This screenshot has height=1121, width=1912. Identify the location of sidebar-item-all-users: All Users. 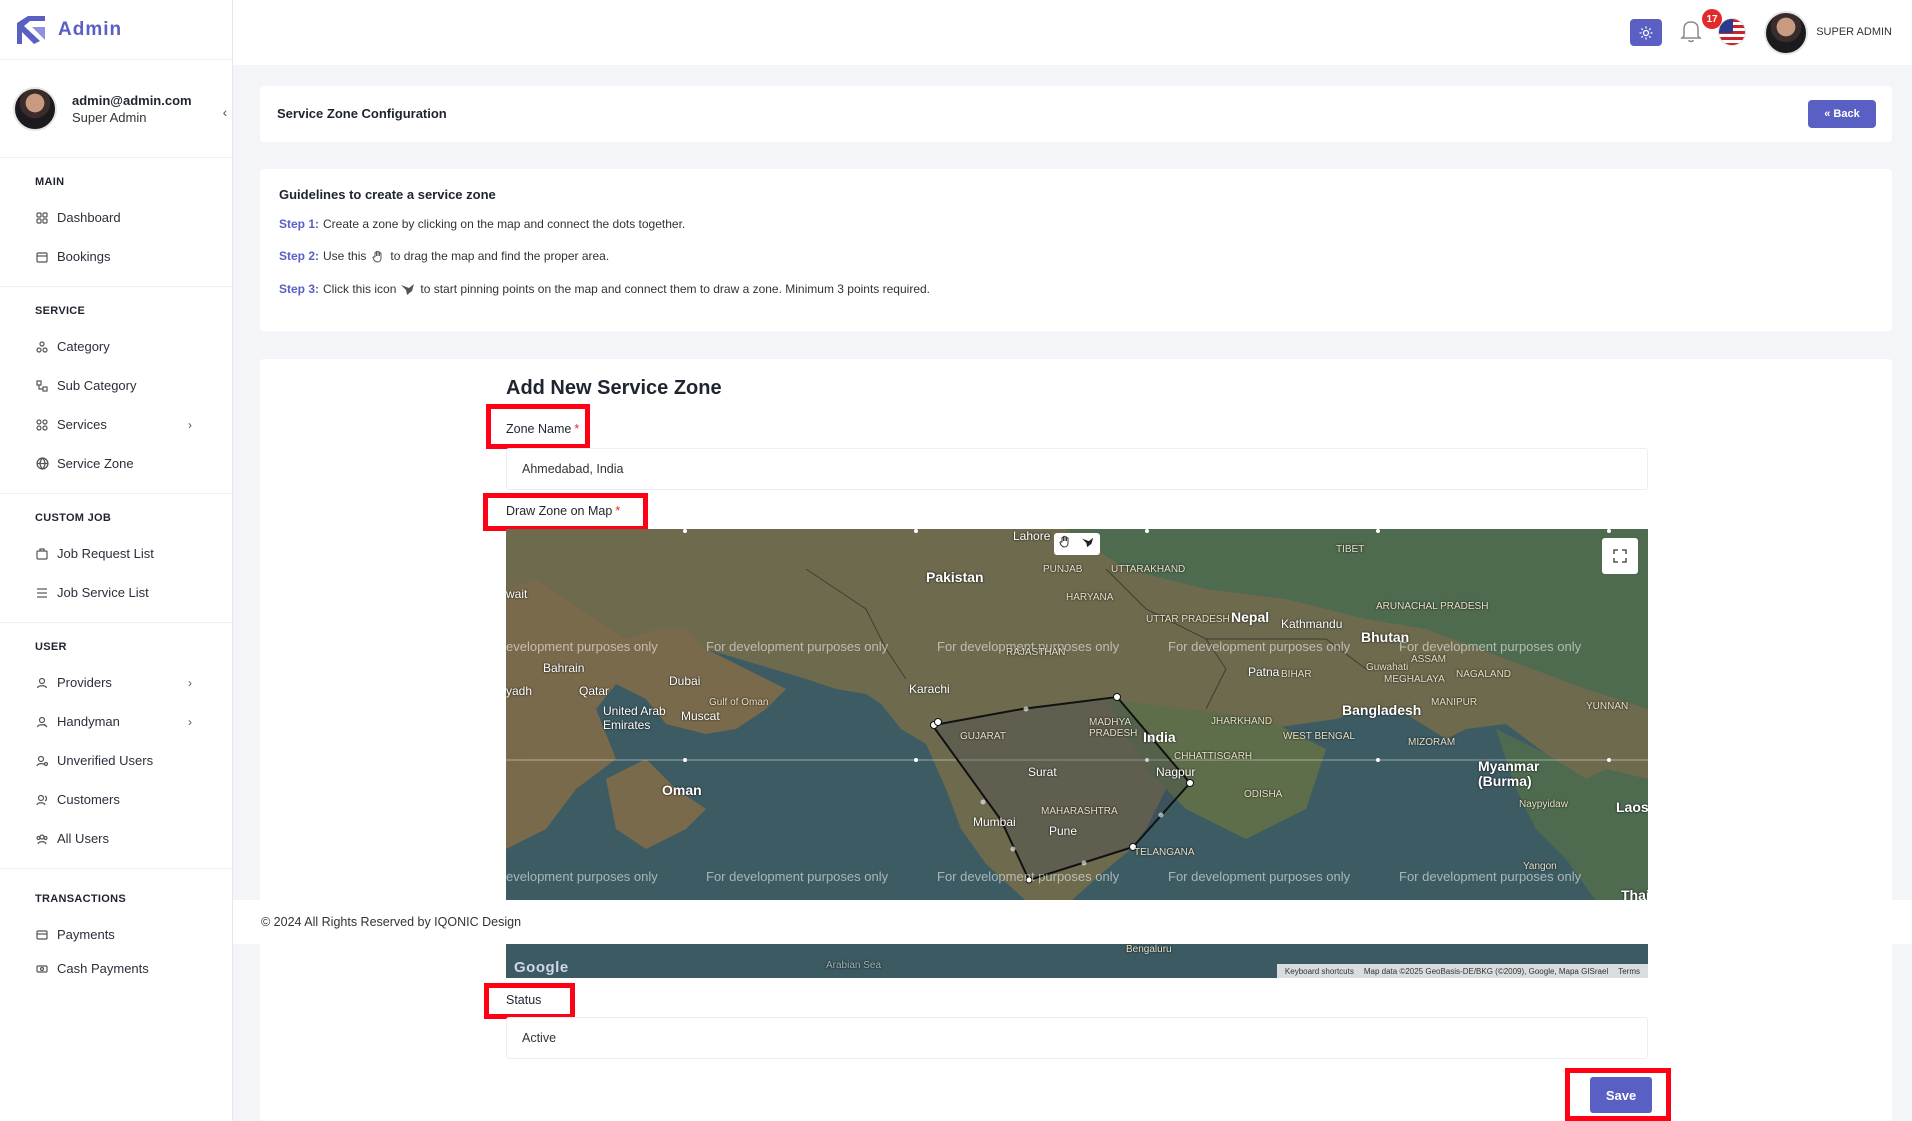
(116, 838).